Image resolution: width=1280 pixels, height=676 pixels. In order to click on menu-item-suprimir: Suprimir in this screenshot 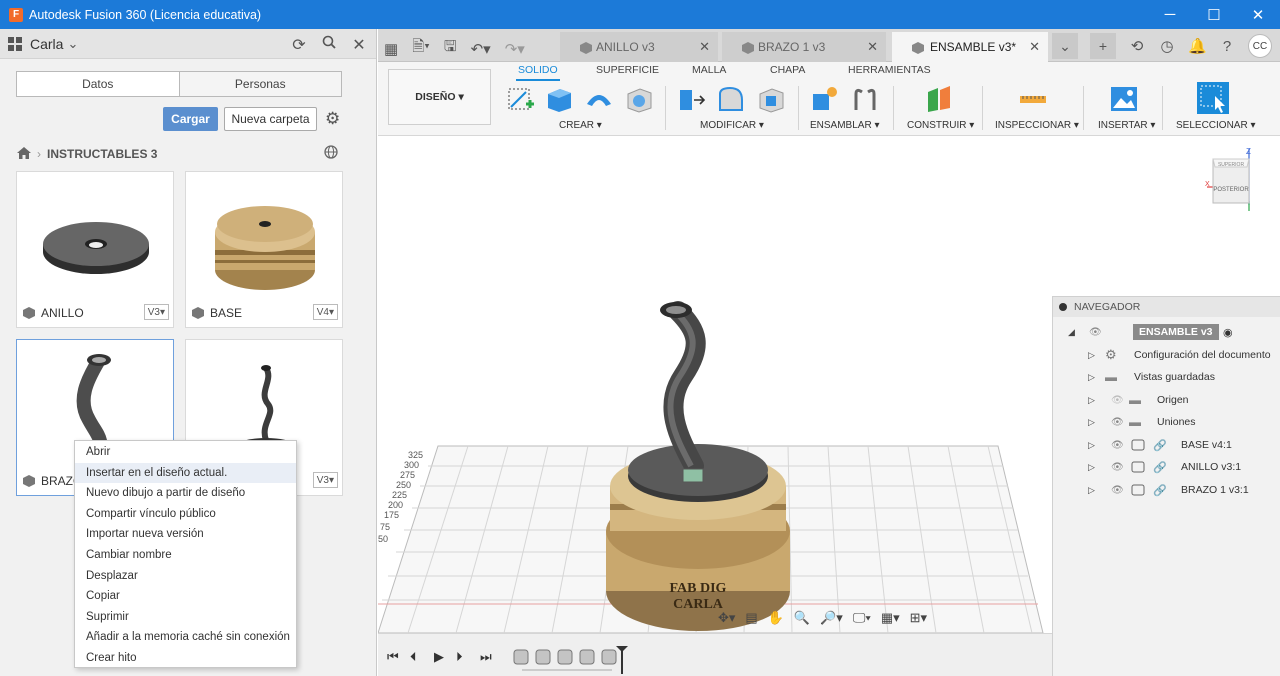, I will do `click(185, 617)`.